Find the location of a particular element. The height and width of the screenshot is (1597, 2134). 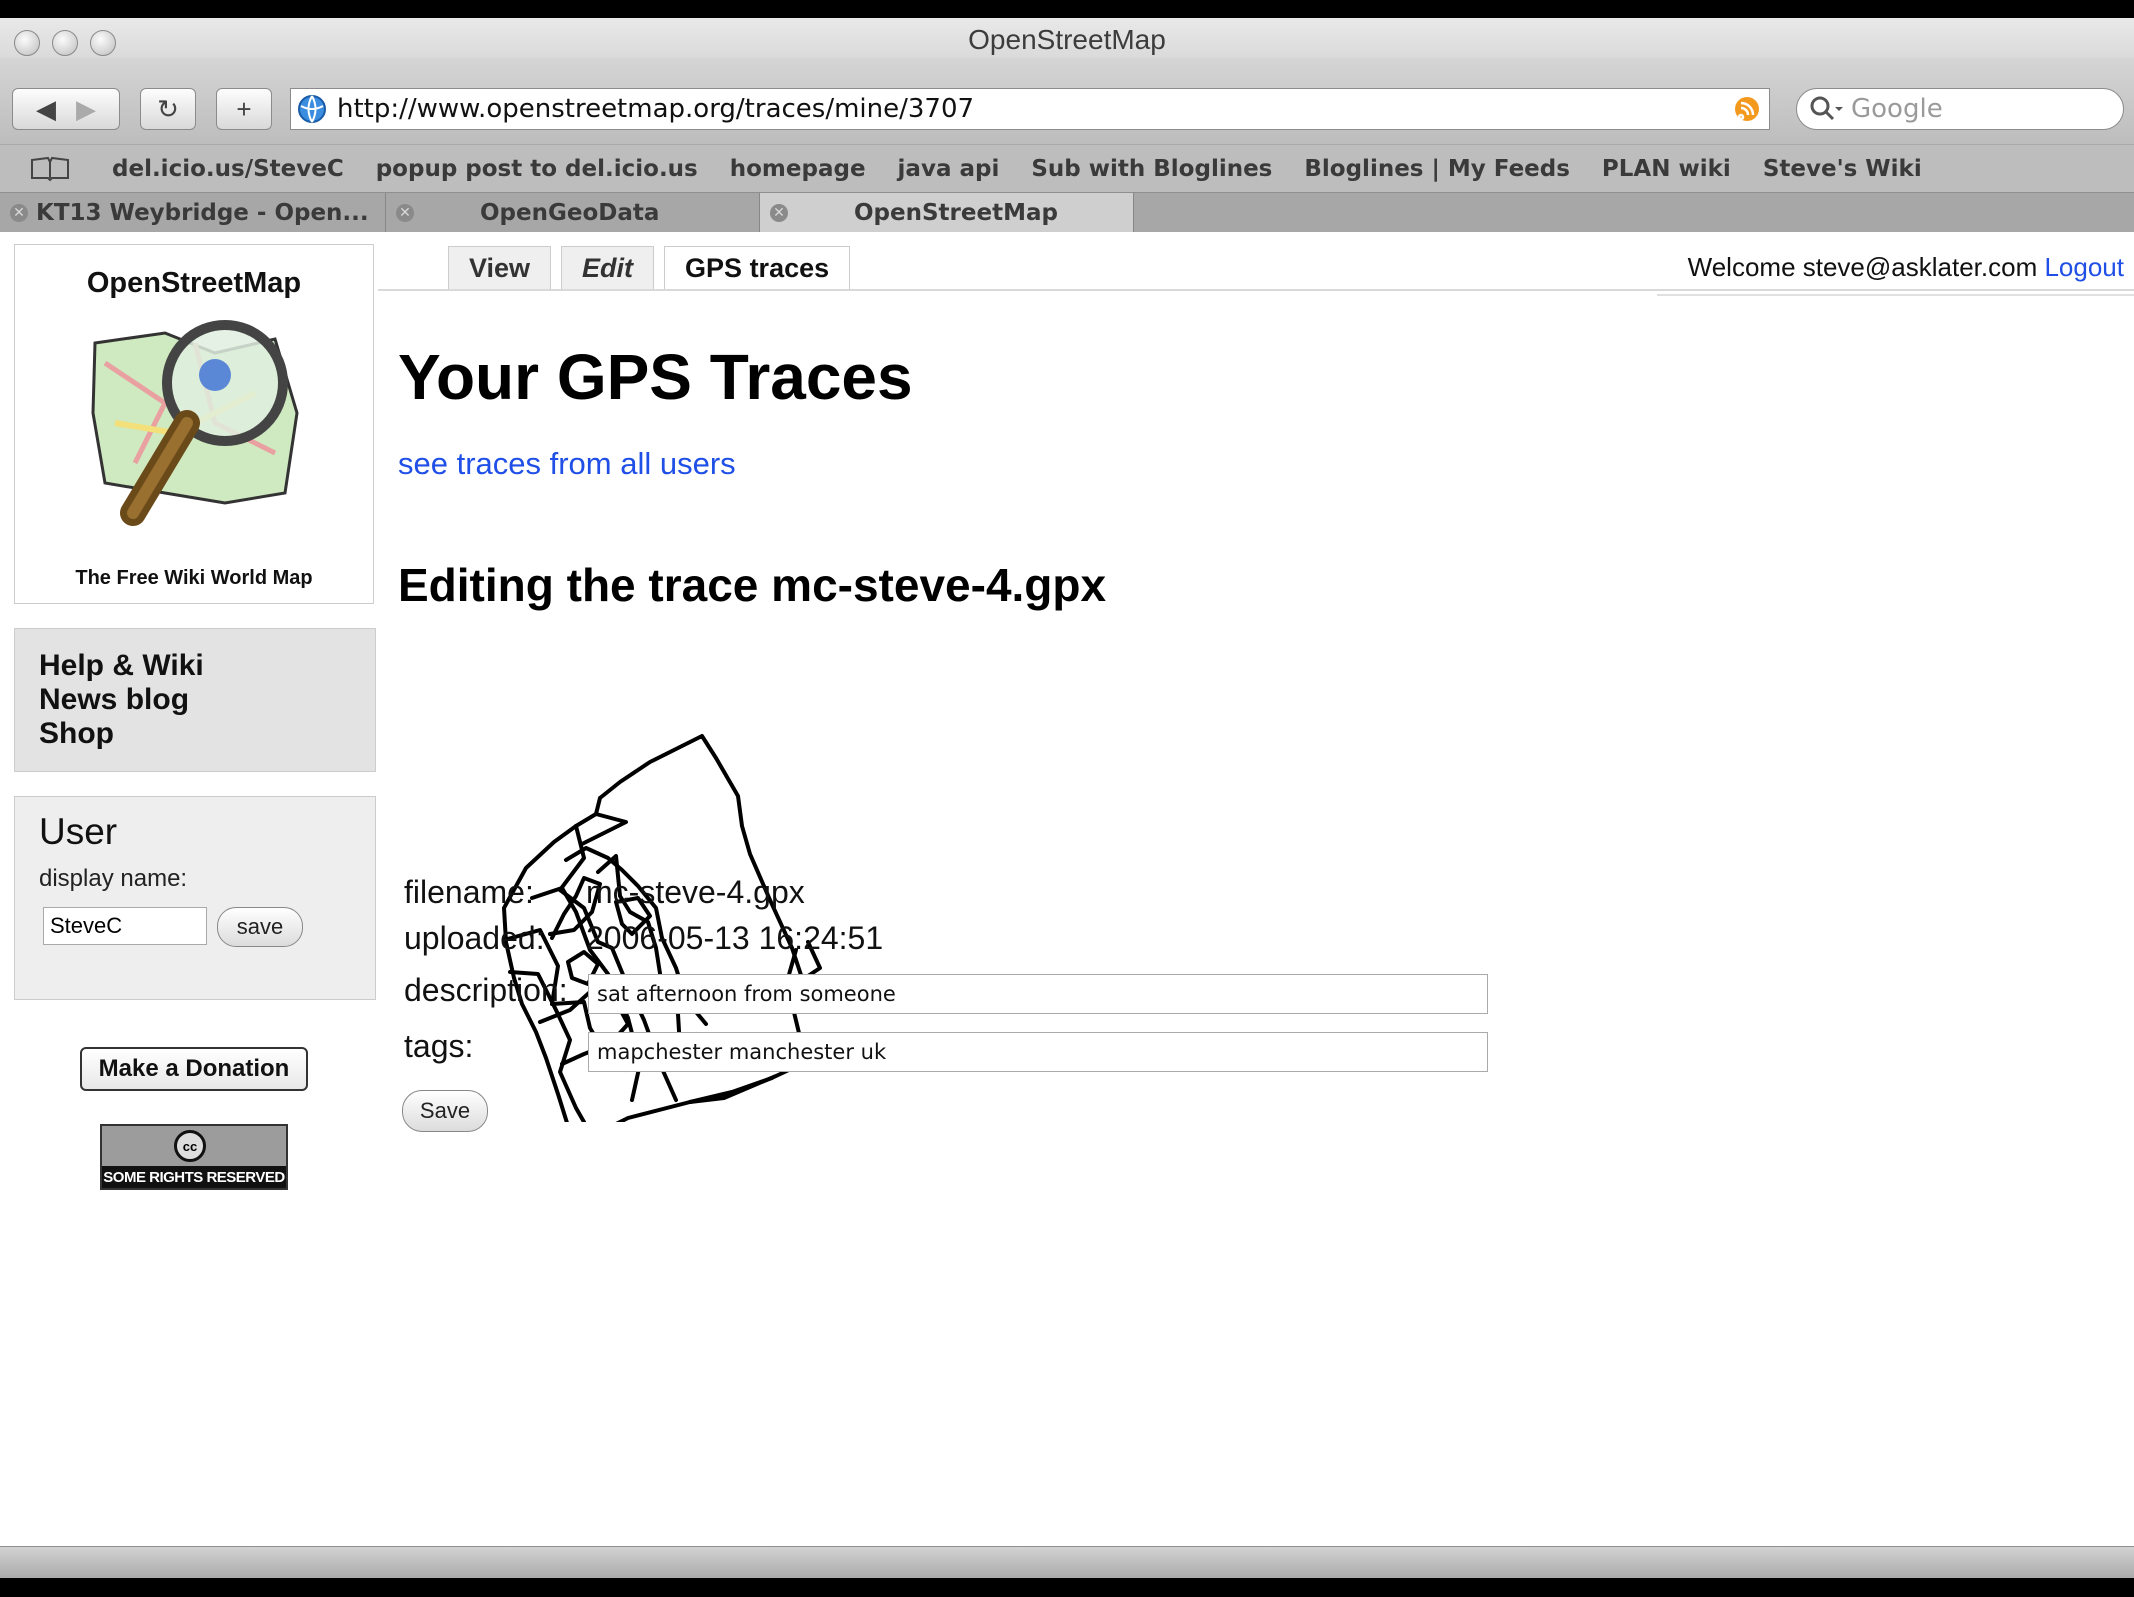

user-panel-title: User is located at coordinates (78, 831).